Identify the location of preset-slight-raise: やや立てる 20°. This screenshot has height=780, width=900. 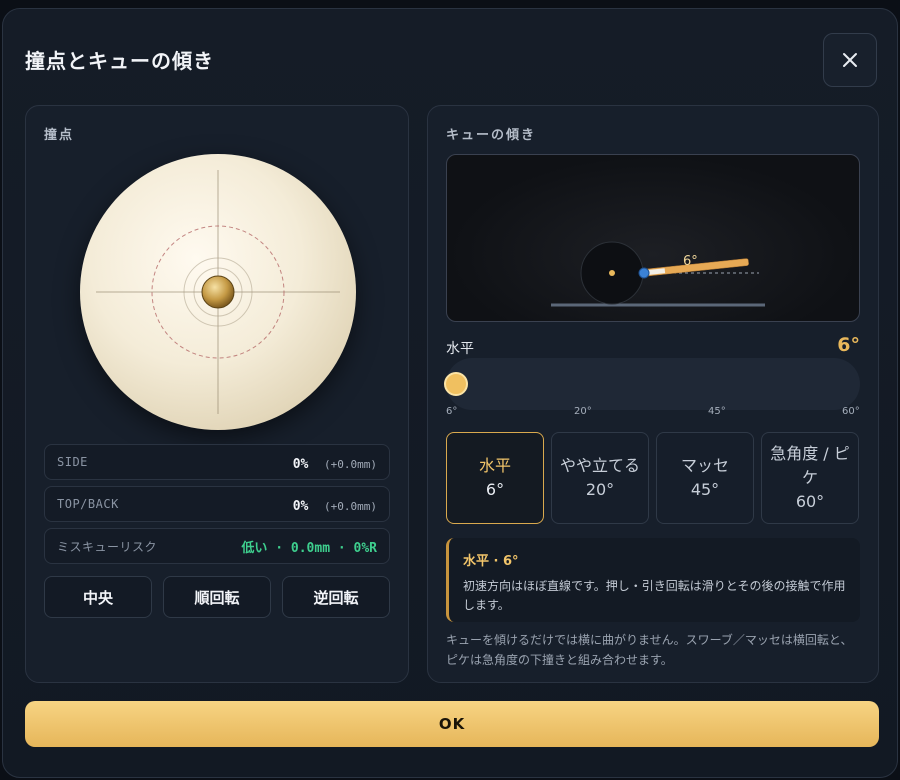
(600, 478).